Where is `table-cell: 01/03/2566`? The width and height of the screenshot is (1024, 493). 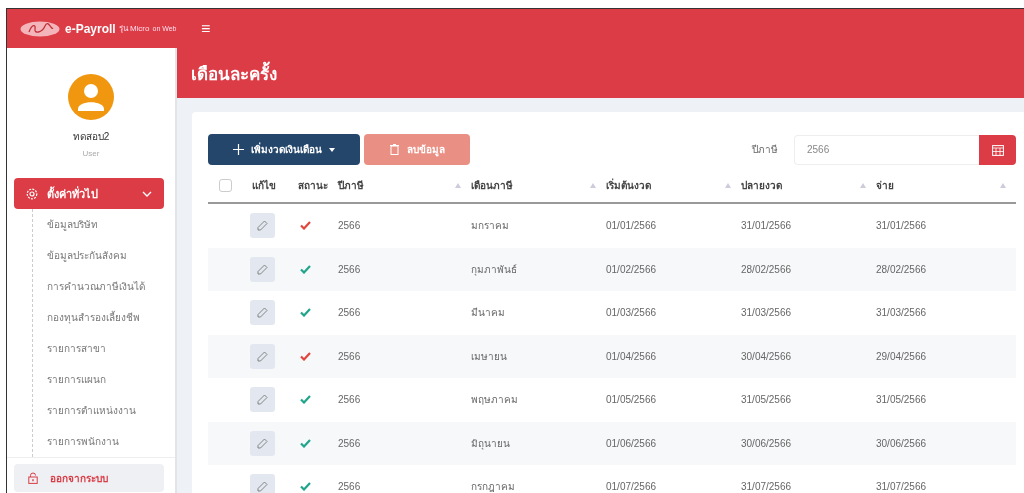
table-cell: 01/03/2566 is located at coordinates (631, 313).